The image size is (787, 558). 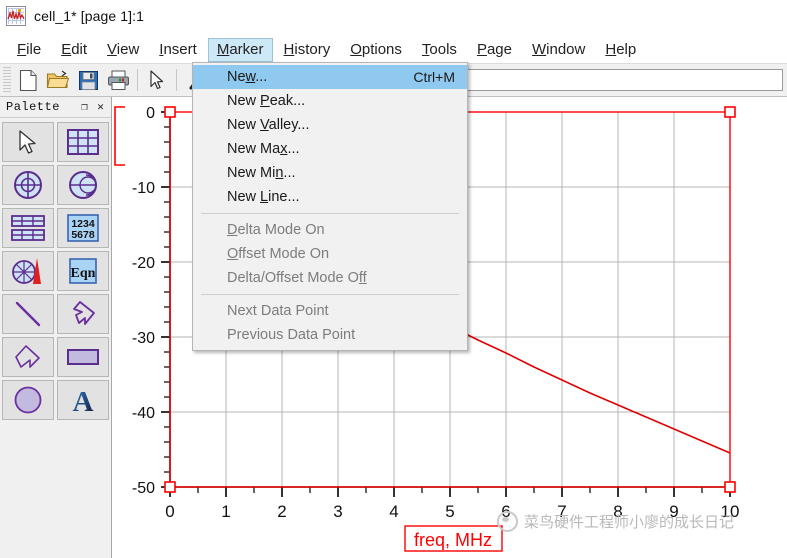 What do you see at coordinates (123, 50) in the screenshot?
I see `menu-view: View` at bounding box center [123, 50].